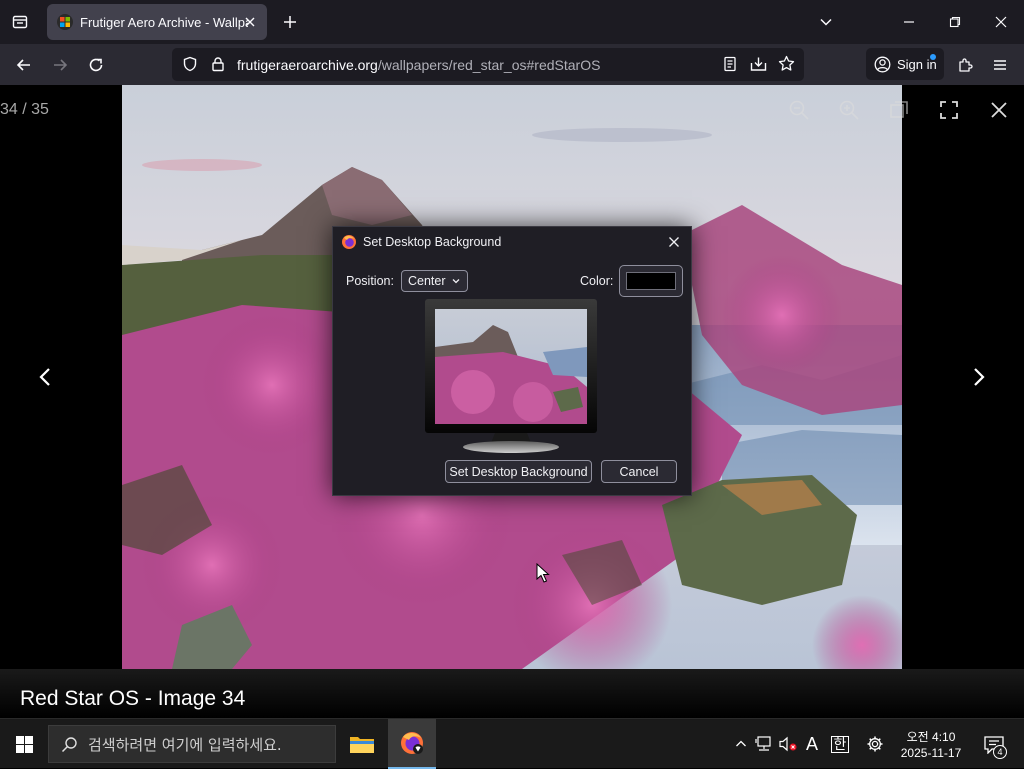  I want to click on taskbar-search-box: 검색하려면 여기에 입력하세요., so click(192, 744).